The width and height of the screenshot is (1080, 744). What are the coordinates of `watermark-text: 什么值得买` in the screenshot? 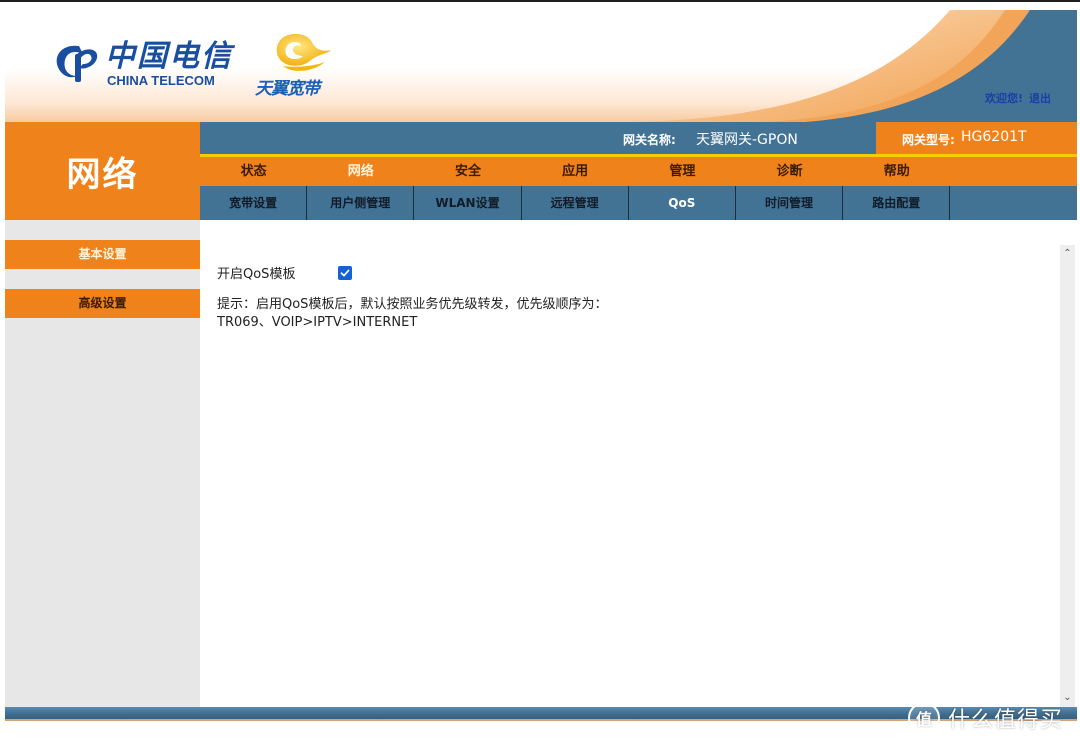 It's located at (1006, 720).